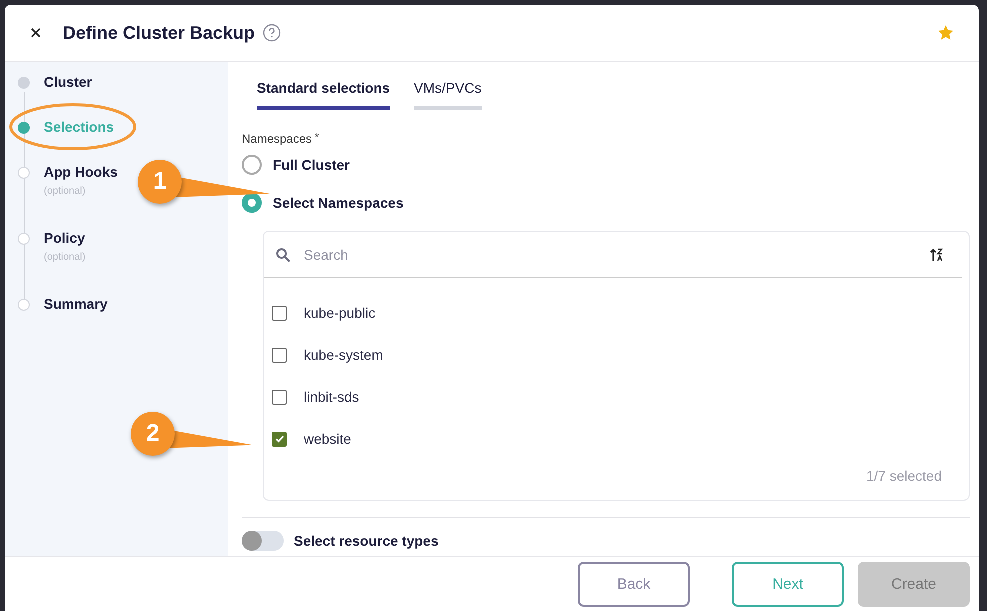  Describe the element at coordinates (159, 33) in the screenshot. I see `dialog-title: Define Cluster Backup` at that location.